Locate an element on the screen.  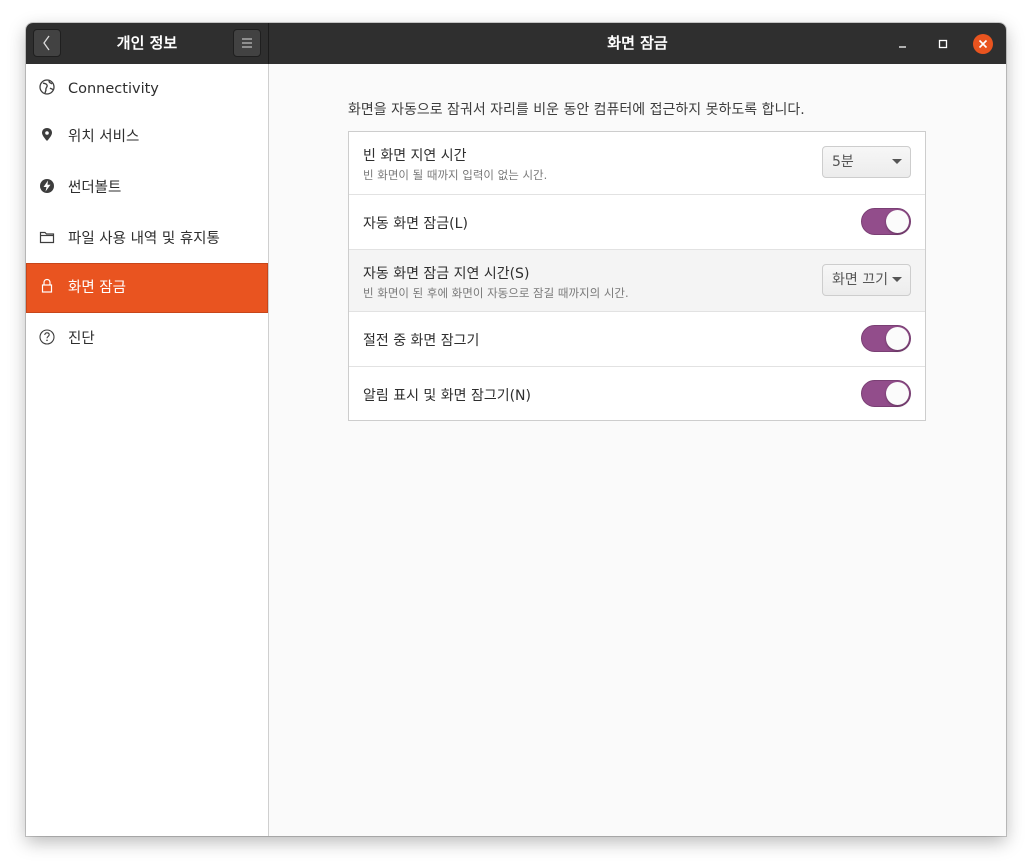
sidebar-item-label: 위치 서비스 is located at coordinates (104, 137).